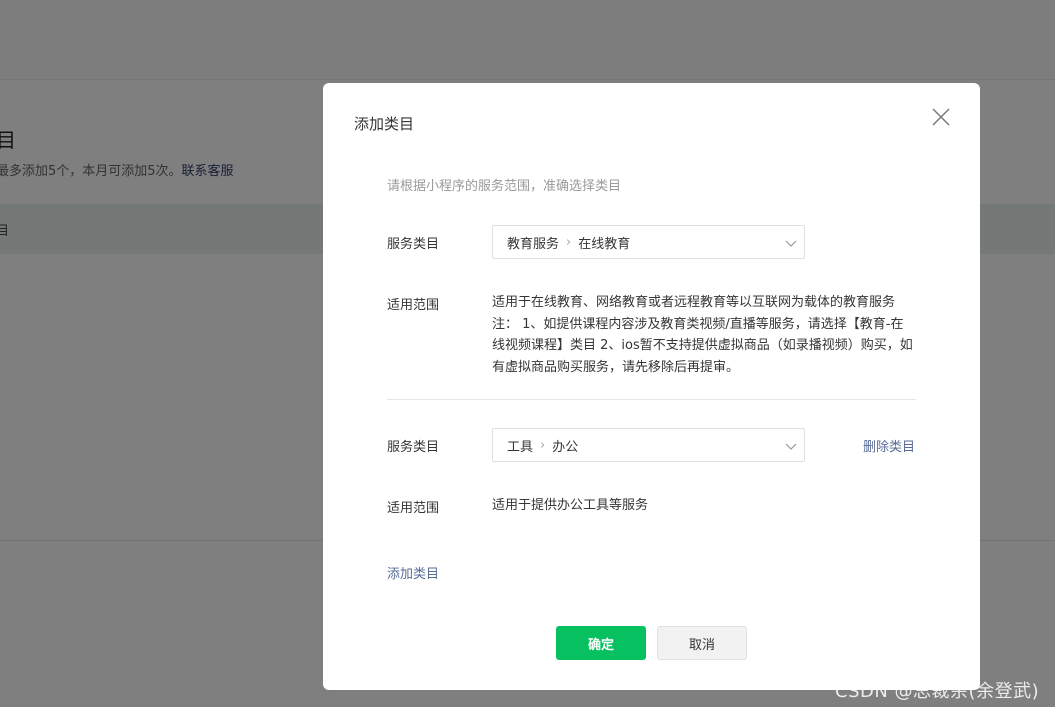 The width and height of the screenshot is (1055, 707). What do you see at coordinates (698, 324) in the screenshot?
I see `scope-line: 注： 1、如提供课程内容涉及教育类视频/直播等服务，请选择【教育-在` at bounding box center [698, 324].